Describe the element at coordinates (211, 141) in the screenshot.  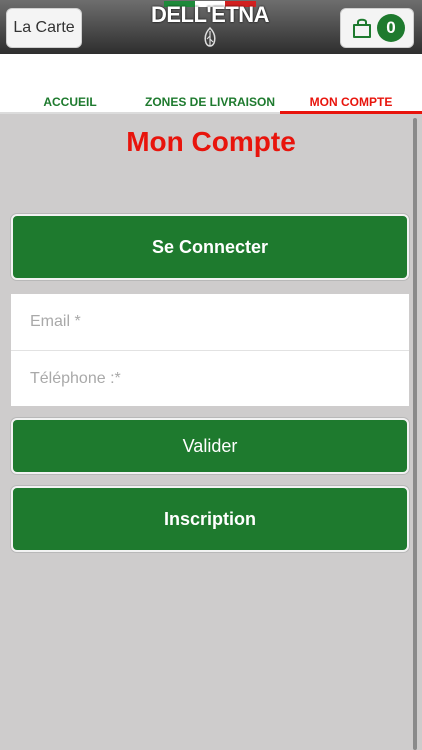
I see `page-title: Mon Compte` at that location.